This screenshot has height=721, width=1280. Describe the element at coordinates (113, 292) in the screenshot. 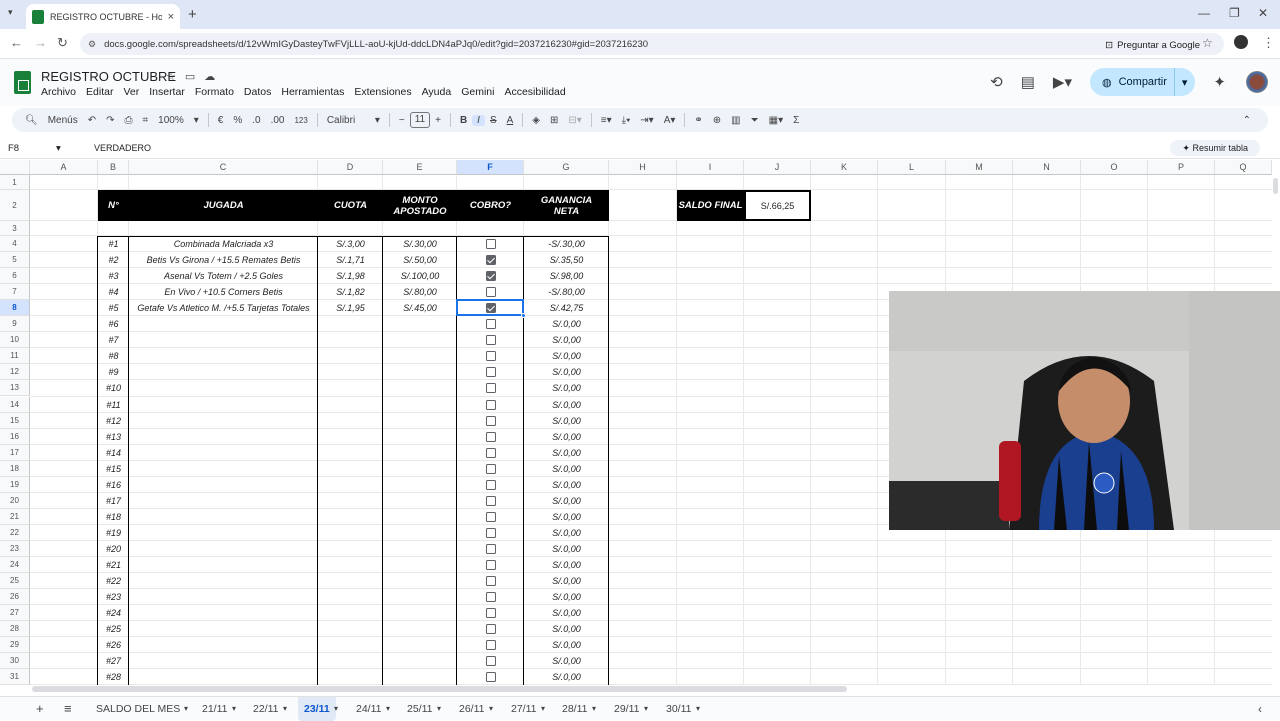

I see `table-cell-n: #4` at that location.